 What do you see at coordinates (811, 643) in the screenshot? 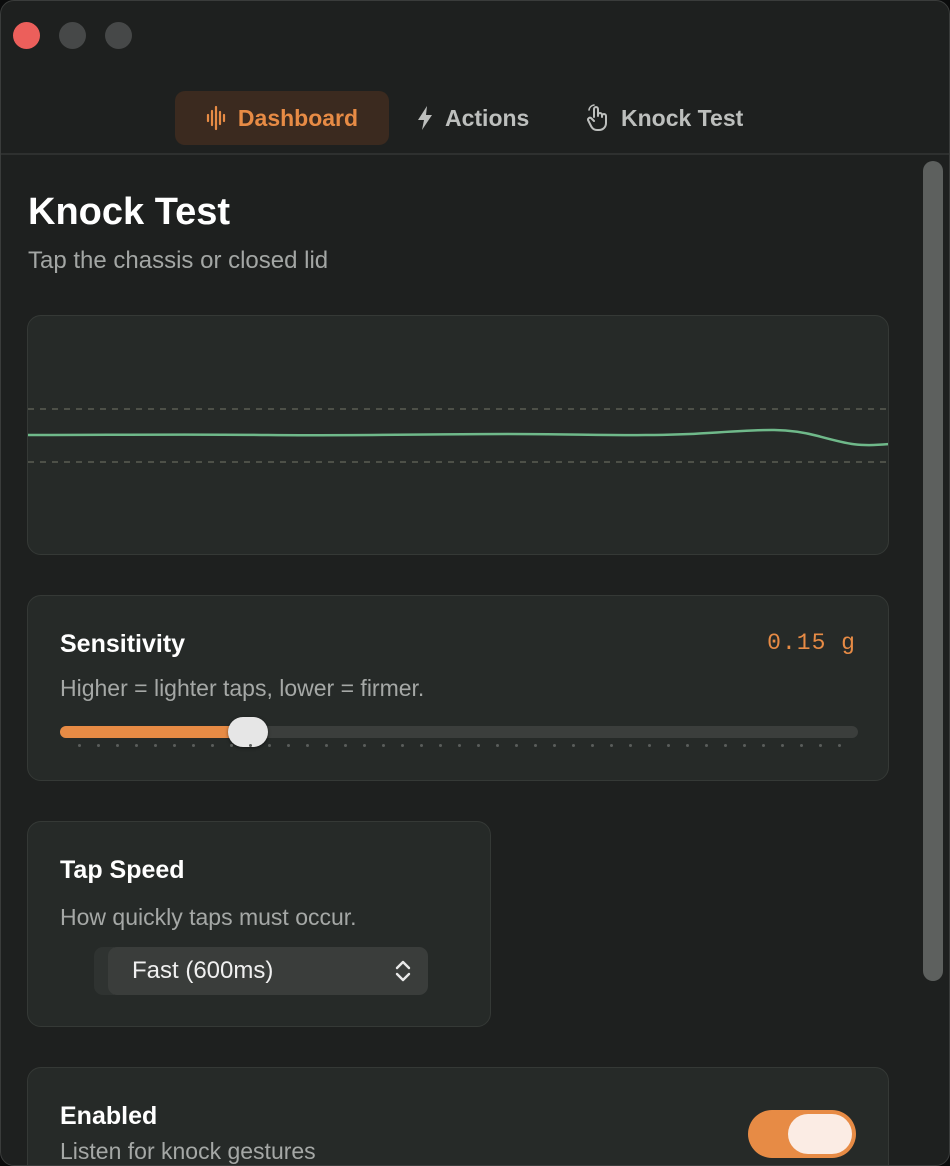
I see `sensitivity-value: 0.15 g` at bounding box center [811, 643].